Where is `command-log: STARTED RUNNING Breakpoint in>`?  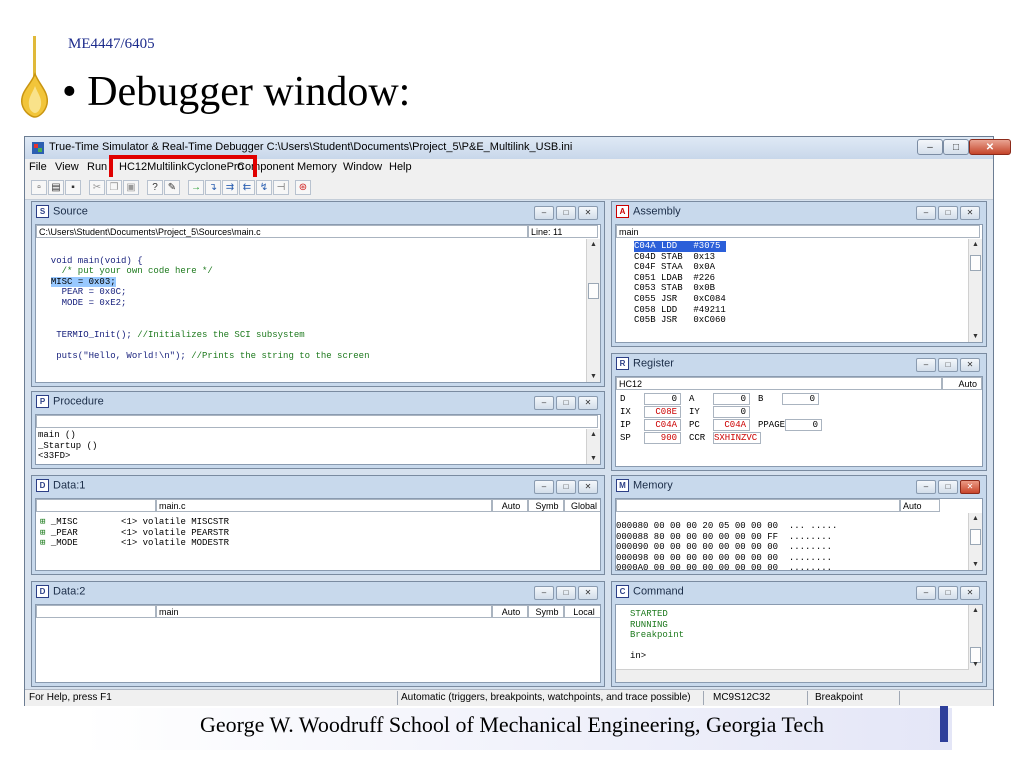
command-log: STARTED RUNNING Breakpoint in> is located at coordinates (657, 635).